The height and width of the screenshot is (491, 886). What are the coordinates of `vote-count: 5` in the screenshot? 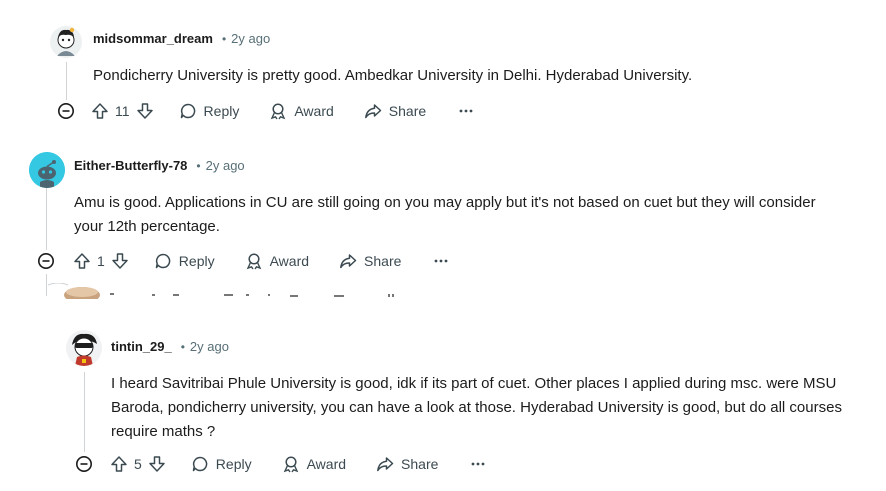 It's located at (138, 464).